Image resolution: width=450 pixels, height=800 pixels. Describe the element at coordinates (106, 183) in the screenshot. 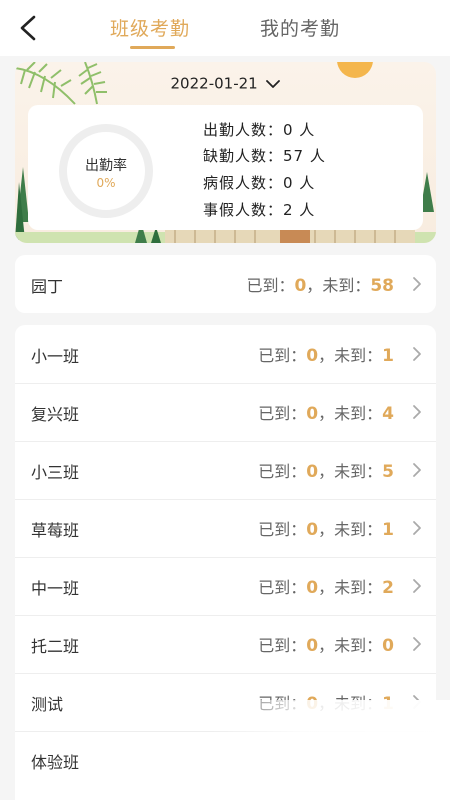

I see `attendance-rate-value: 0%` at that location.